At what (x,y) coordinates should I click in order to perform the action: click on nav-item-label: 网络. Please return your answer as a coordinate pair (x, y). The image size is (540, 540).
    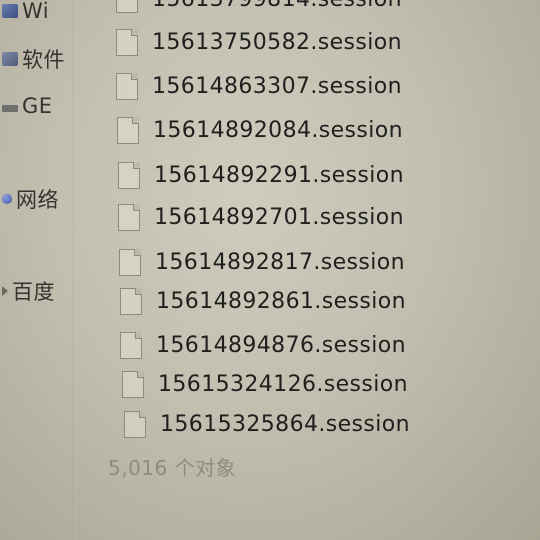
    Looking at the image, I should click on (37, 200).